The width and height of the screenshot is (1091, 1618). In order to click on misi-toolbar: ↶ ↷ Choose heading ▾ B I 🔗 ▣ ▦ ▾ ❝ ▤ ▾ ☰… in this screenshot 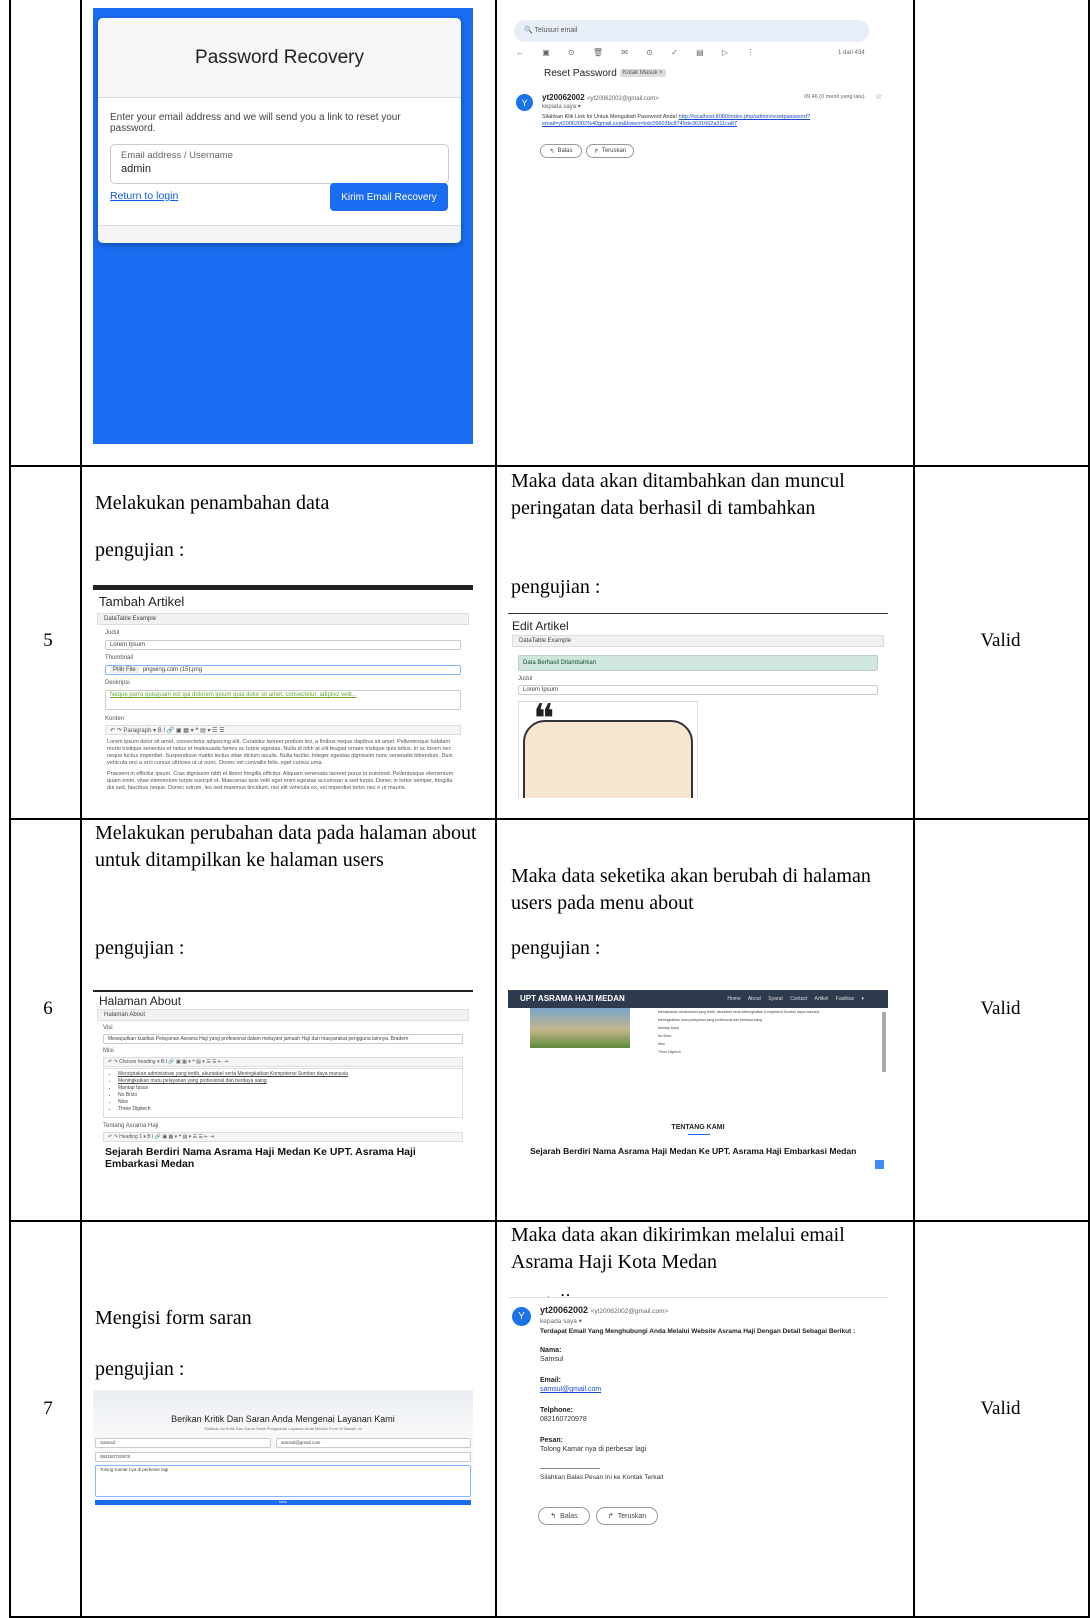, I will do `click(283, 1062)`.